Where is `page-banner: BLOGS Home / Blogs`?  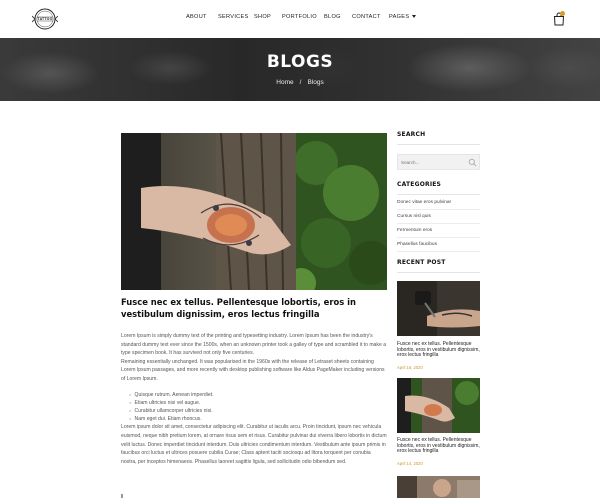 page-banner: BLOGS Home / Blogs is located at coordinates (300, 69).